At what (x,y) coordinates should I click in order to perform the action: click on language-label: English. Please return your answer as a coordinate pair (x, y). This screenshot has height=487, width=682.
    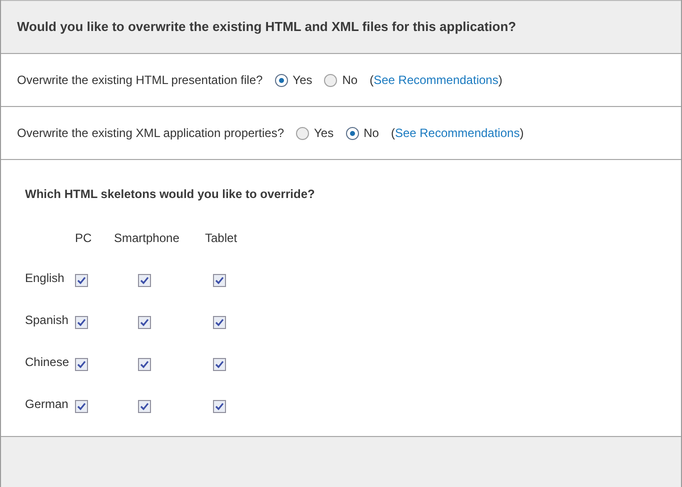
    Looking at the image, I should click on (44, 278).